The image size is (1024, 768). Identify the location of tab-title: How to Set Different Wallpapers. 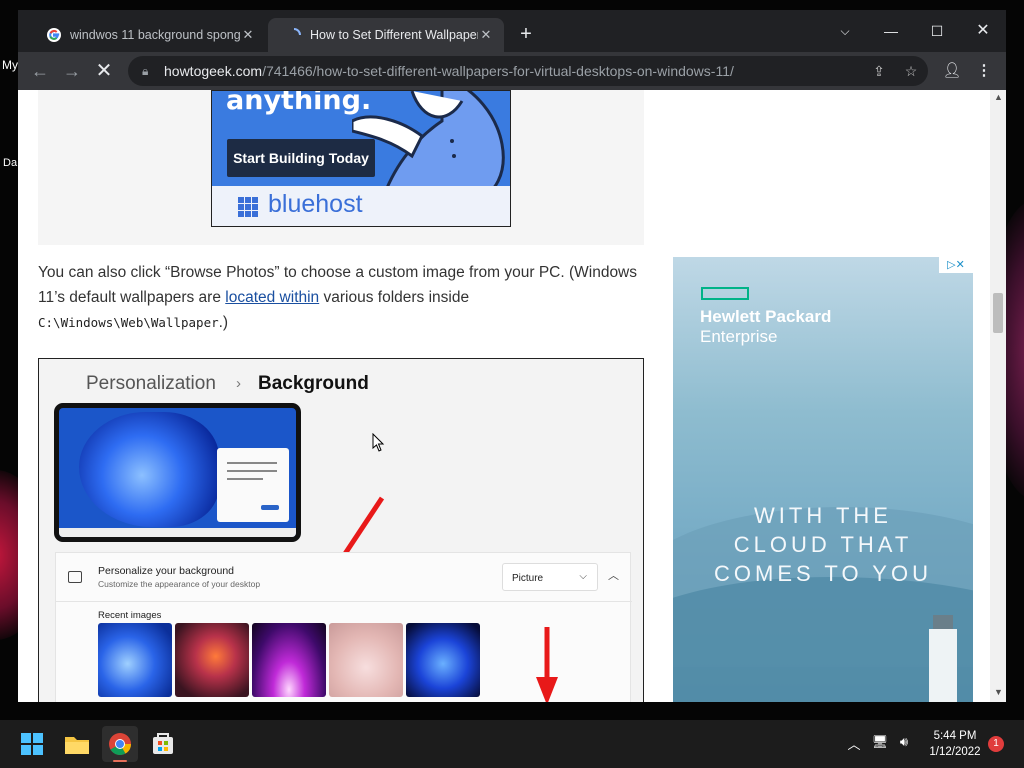
(394, 35).